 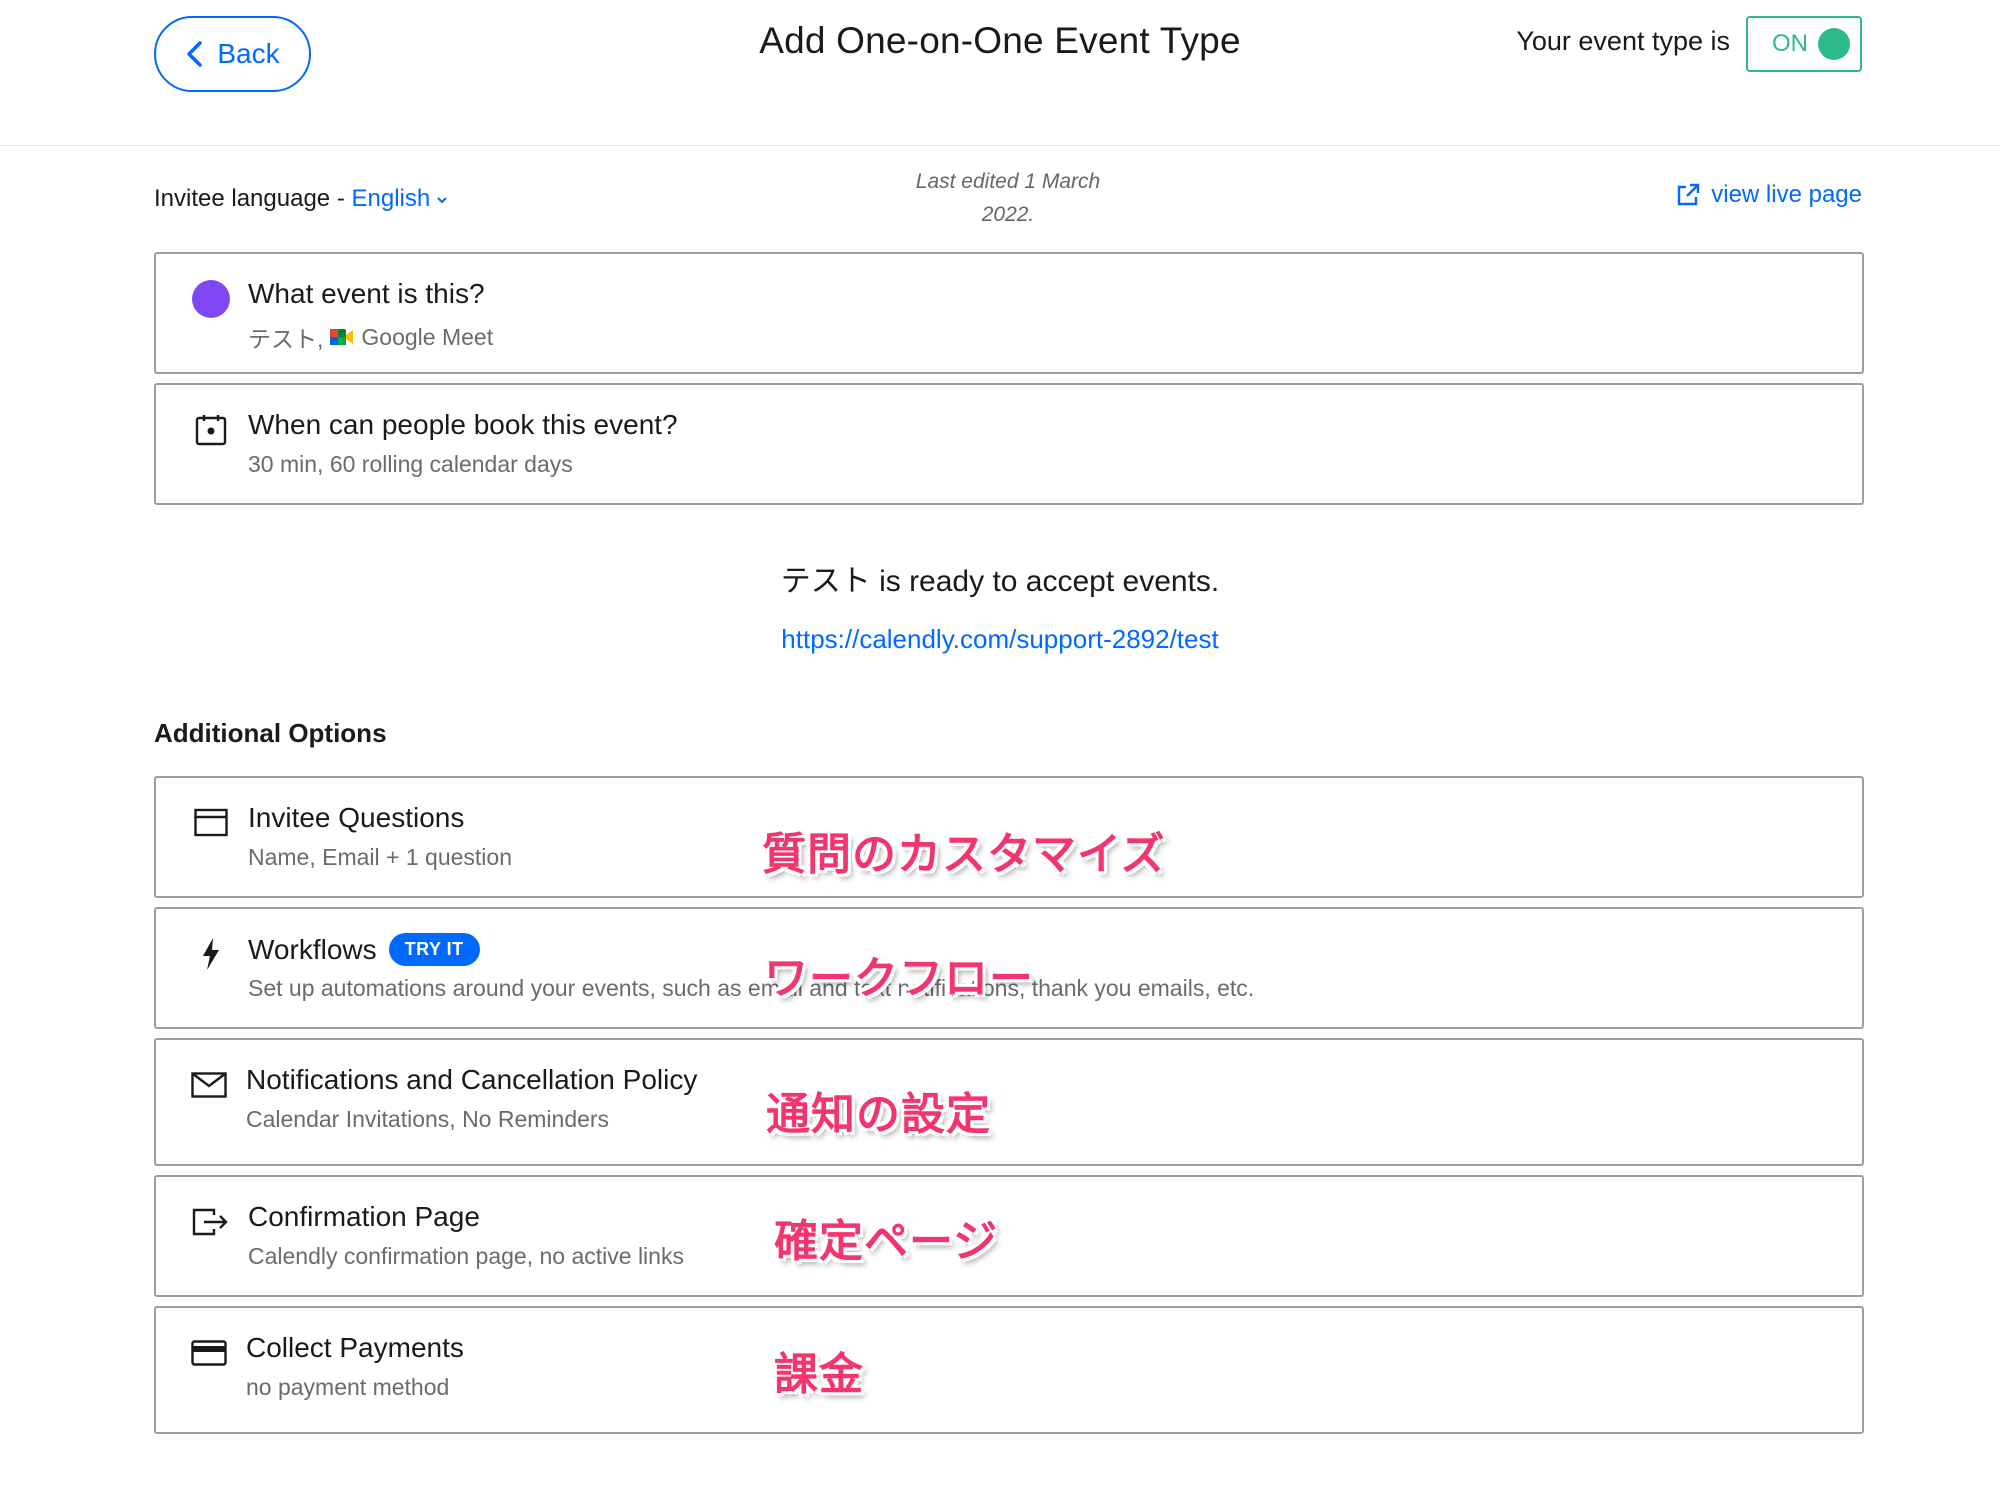 What do you see at coordinates (427, 336) in the screenshot?
I see `event-location: Google Meet` at bounding box center [427, 336].